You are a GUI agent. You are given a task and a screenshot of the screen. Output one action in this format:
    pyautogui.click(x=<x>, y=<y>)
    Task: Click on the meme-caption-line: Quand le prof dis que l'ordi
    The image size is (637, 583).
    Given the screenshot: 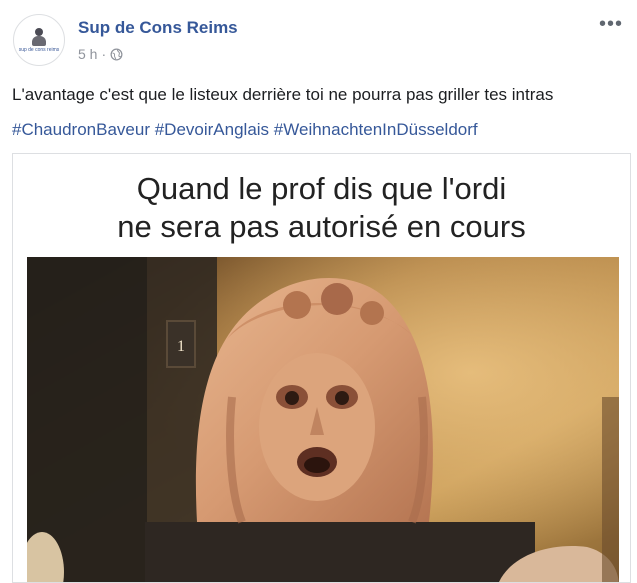 What is the action you would take?
    pyautogui.click(x=321, y=188)
    